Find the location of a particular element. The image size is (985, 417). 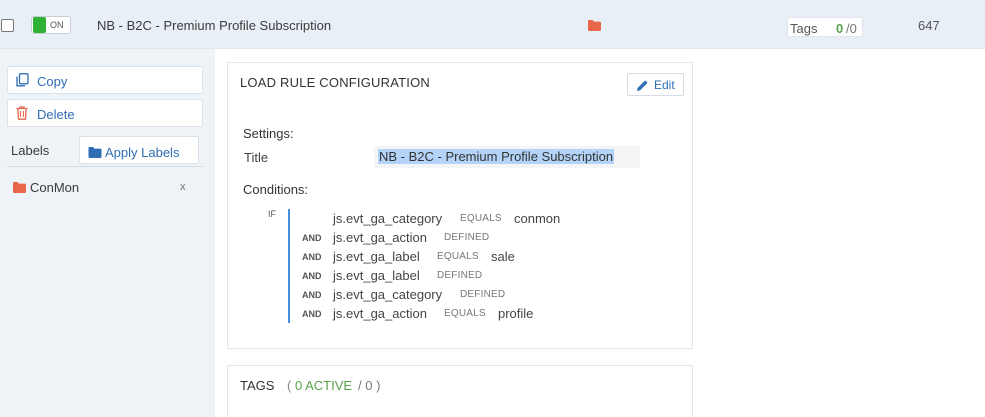

label-item-conmon: ConMon is located at coordinates (46, 189).